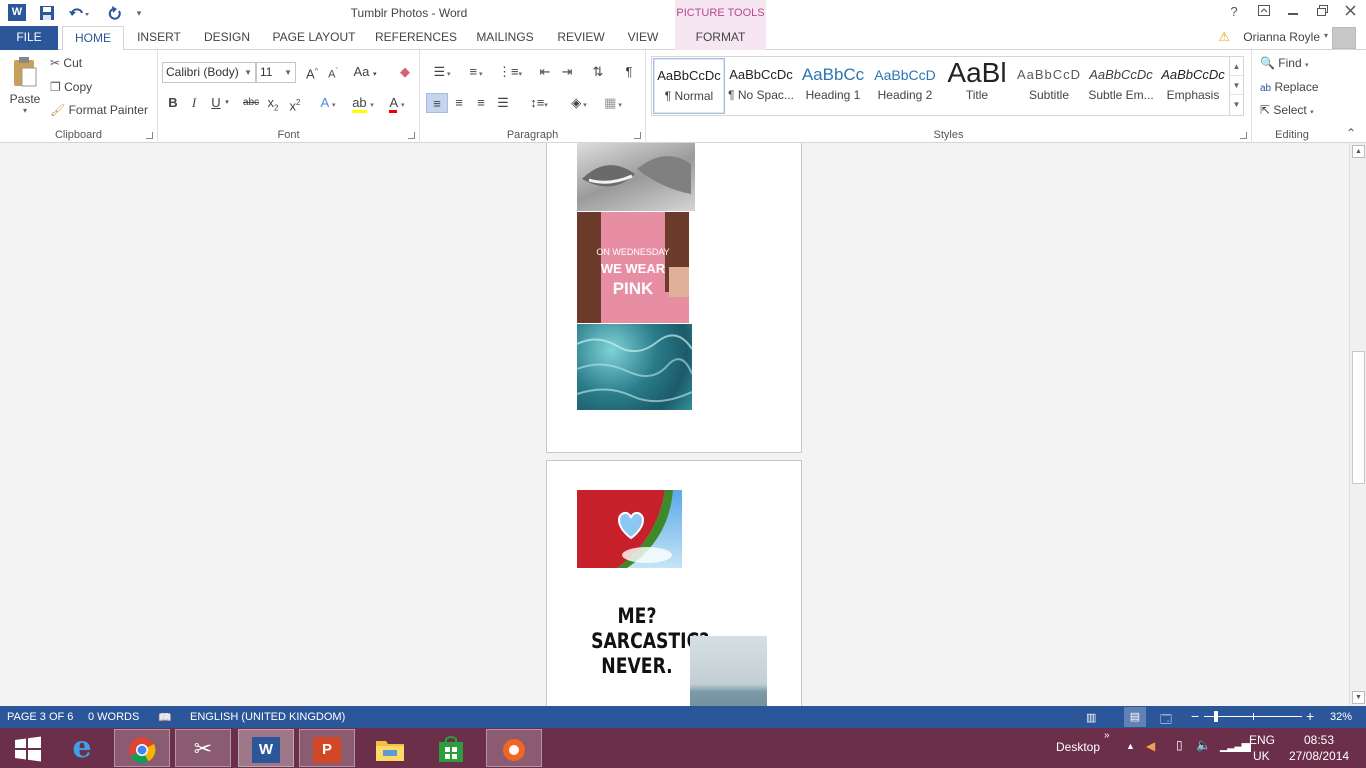 This screenshot has width=1366, height=768. I want to click on photo-sea, so click(728, 671).